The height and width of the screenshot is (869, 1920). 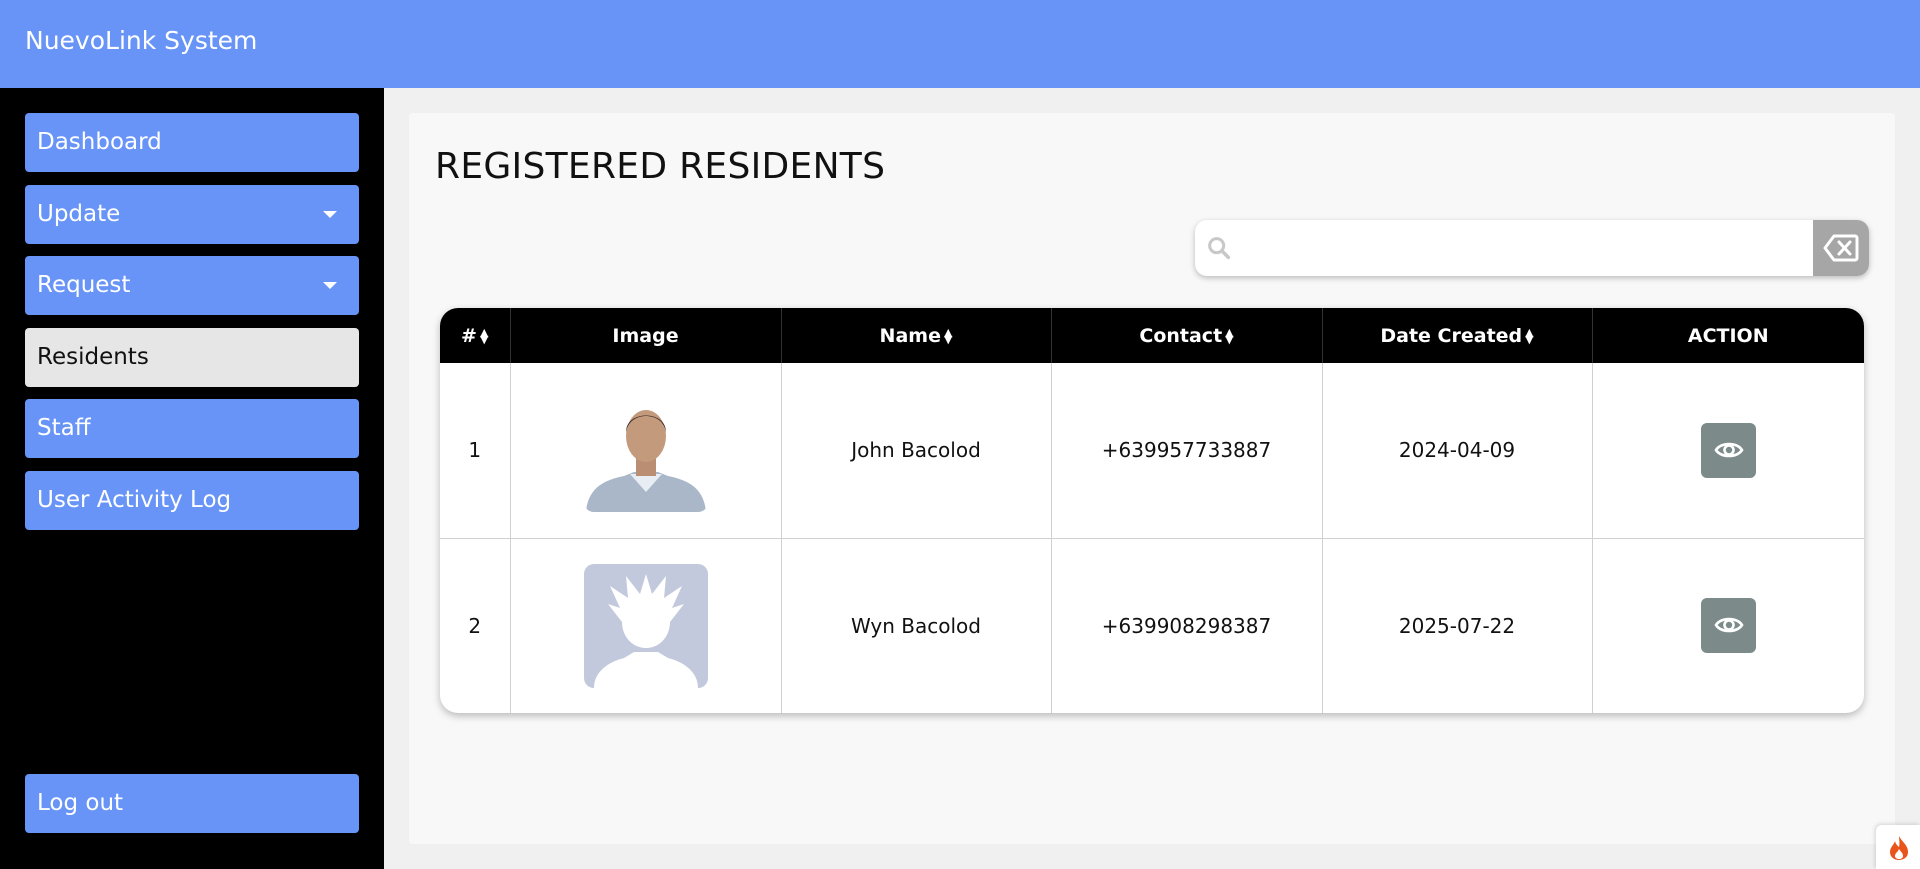 I want to click on flame-badge, so click(x=1898, y=847).